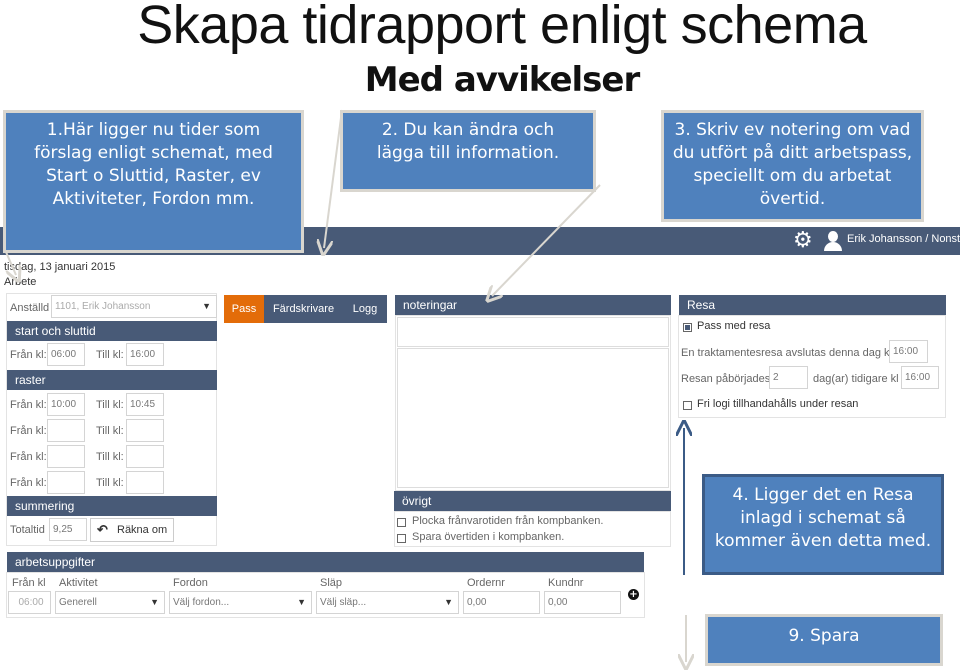 The image size is (960, 670). I want to click on notes-textarea, so click(533, 418).